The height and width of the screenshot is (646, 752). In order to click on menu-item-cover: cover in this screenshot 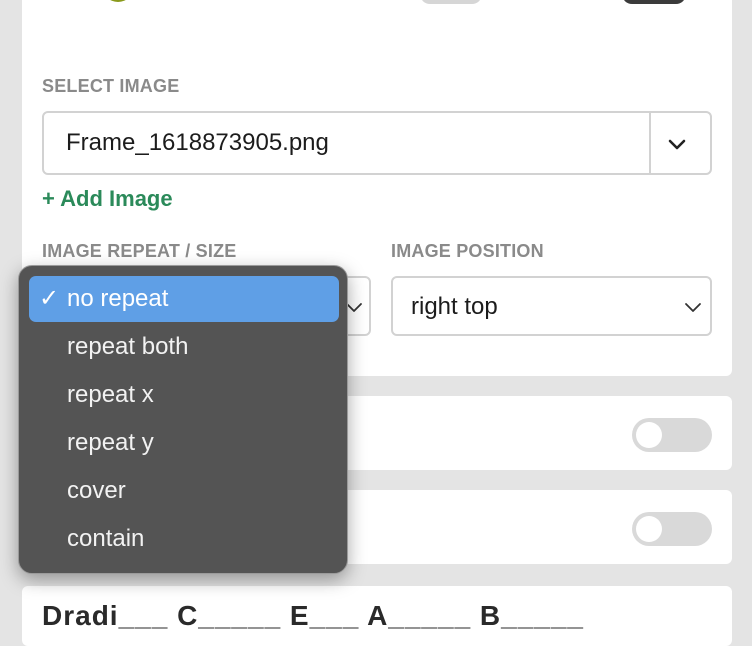, I will do `click(184, 491)`.